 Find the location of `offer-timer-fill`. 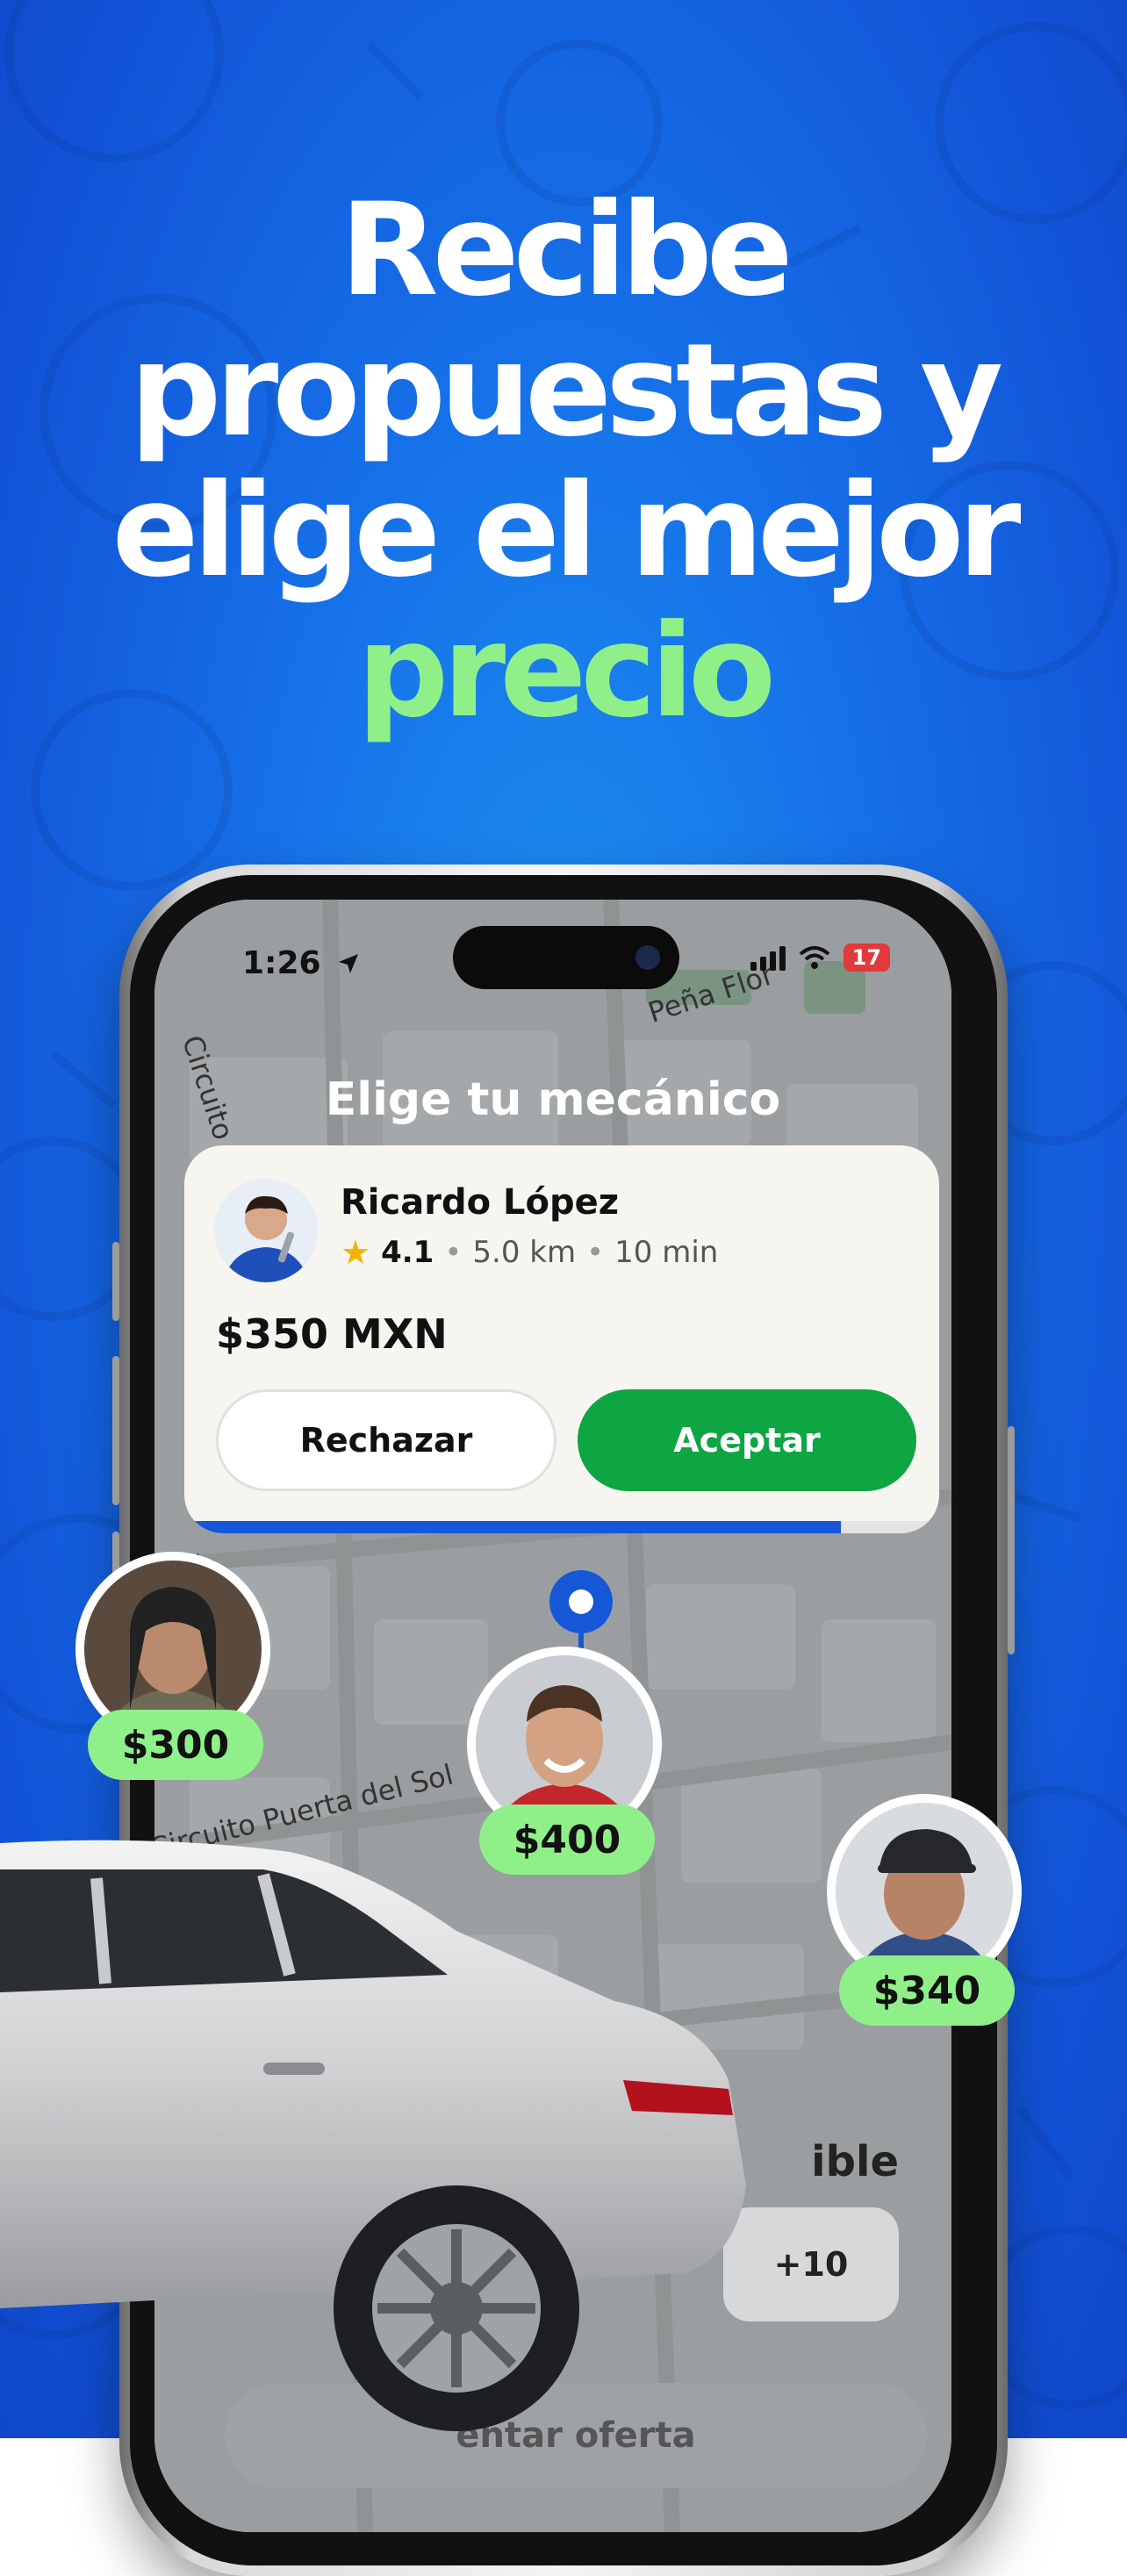

offer-timer-fill is located at coordinates (513, 1527).